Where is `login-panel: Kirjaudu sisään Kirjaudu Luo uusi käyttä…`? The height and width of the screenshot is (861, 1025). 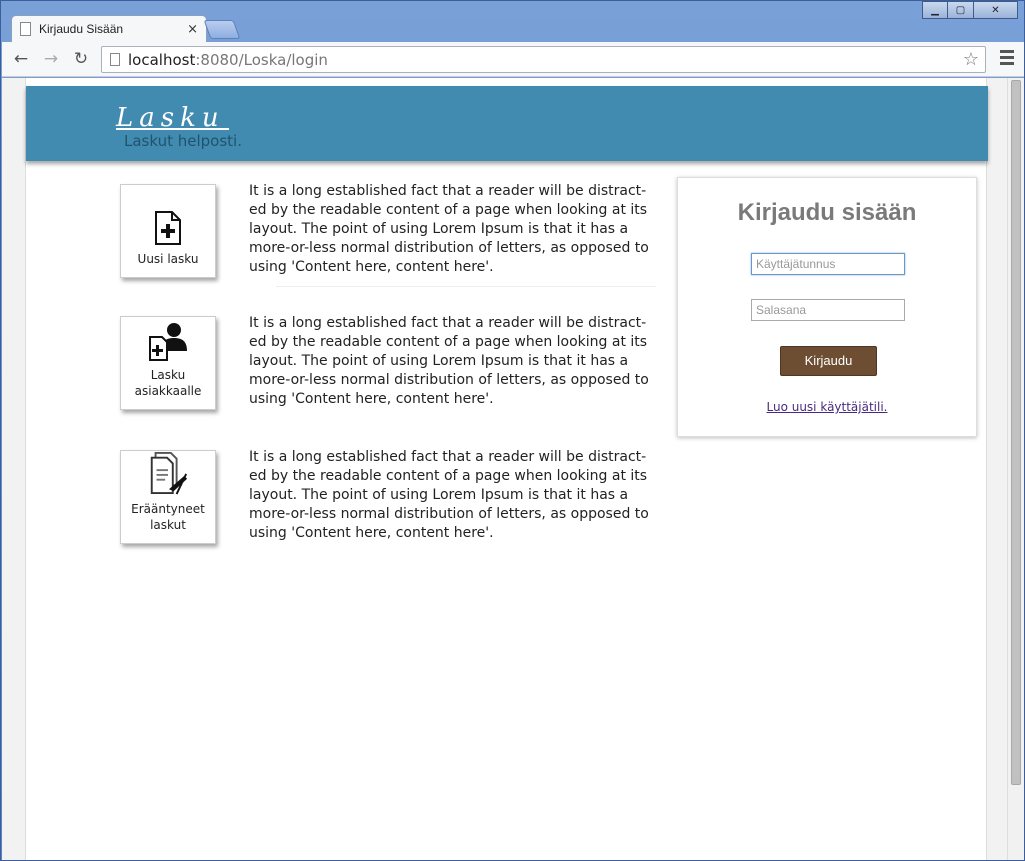 login-panel: Kirjaudu sisään Kirjaudu Luo uusi käyttä… is located at coordinates (827, 307).